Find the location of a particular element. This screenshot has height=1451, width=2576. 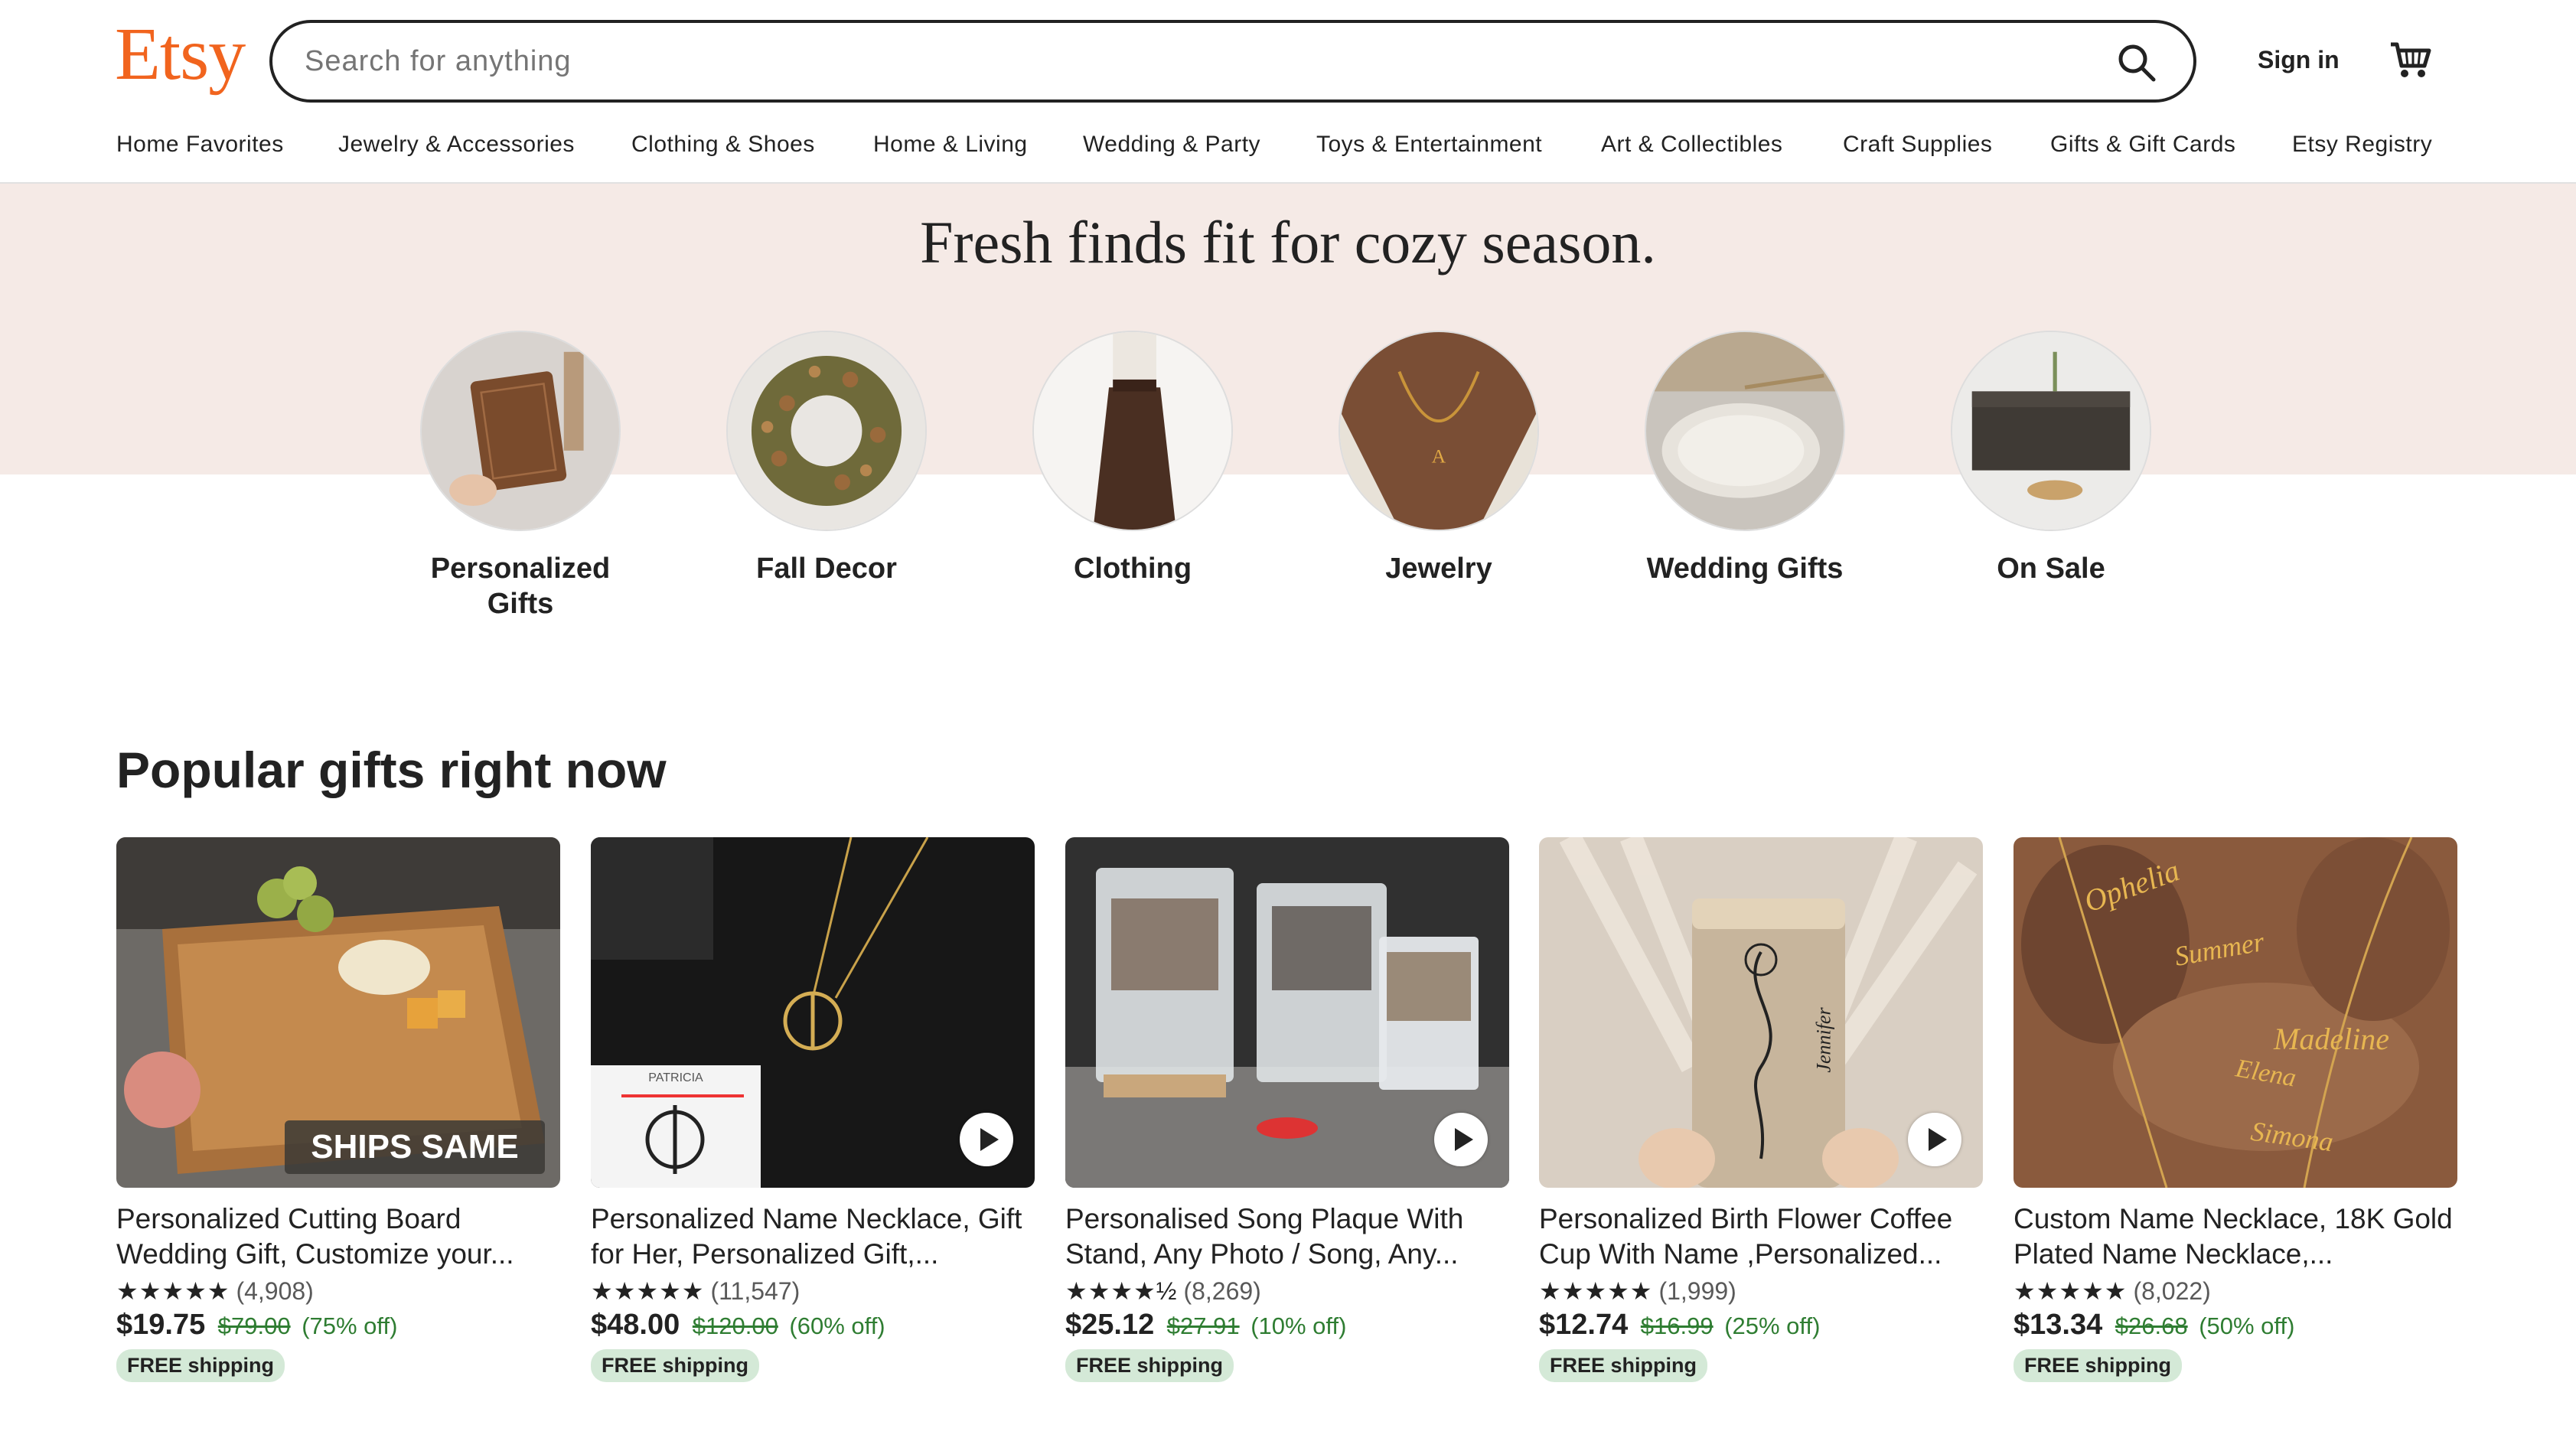

category-clothing: Clothing is located at coordinates (1133, 458).